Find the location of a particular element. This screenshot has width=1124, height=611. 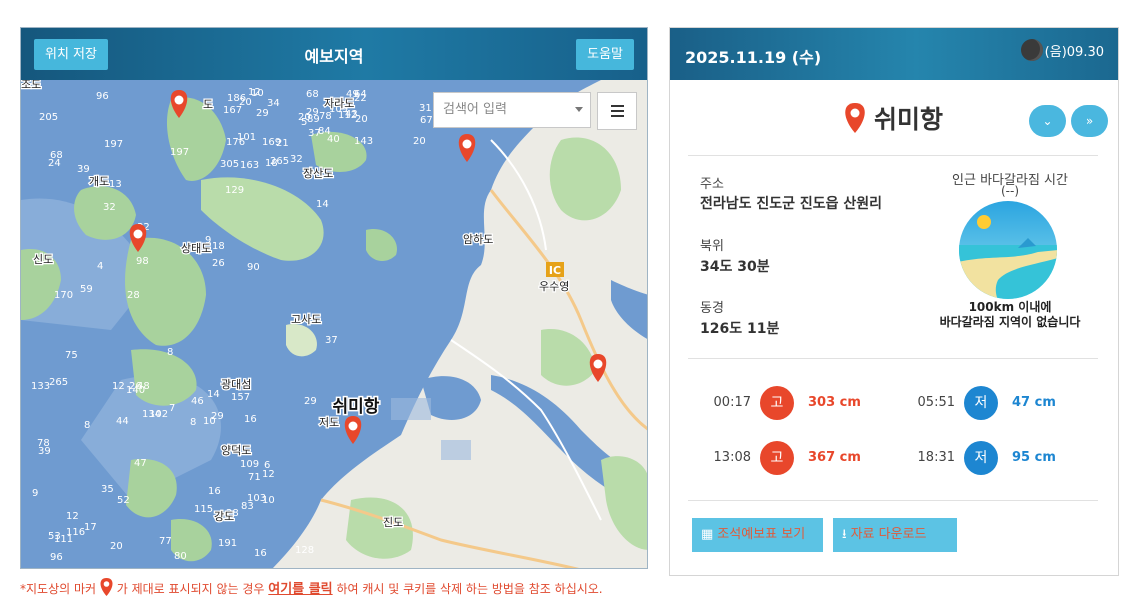

depth-sounding: 83 is located at coordinates (247, 506).